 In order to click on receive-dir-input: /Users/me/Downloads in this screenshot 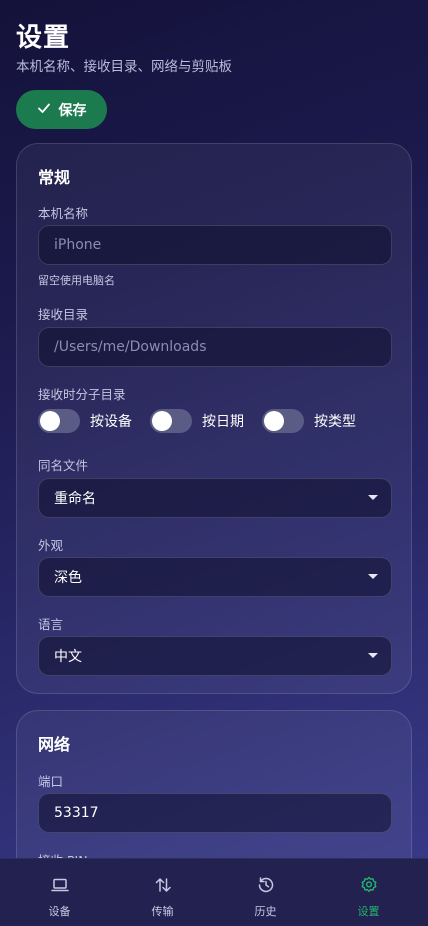, I will do `click(215, 347)`.